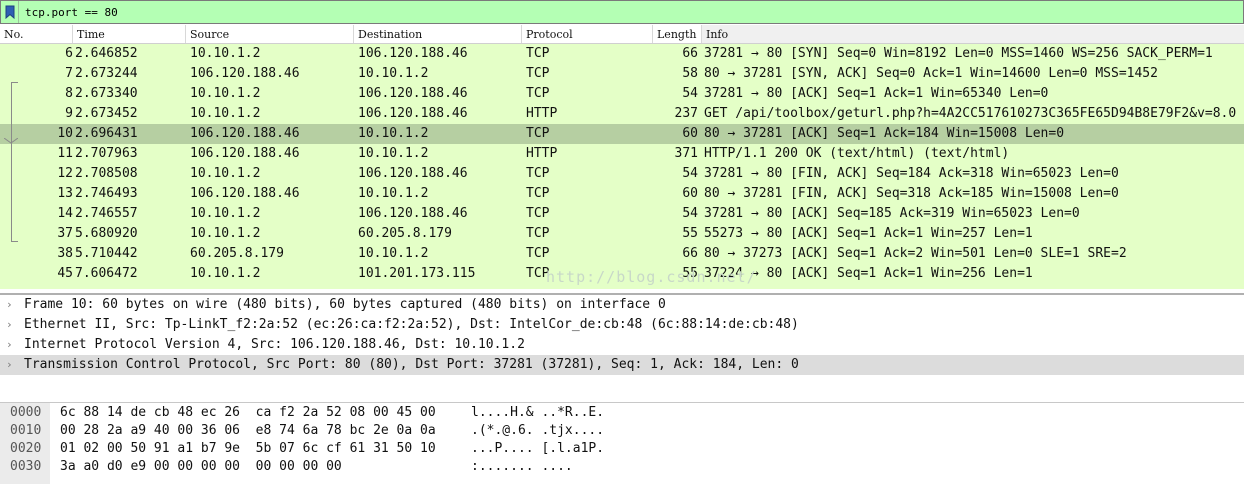 Image resolution: width=1244 pixels, height=484 pixels. Describe the element at coordinates (25, 449) in the screenshot. I see `bytes-offset: 0020` at that location.